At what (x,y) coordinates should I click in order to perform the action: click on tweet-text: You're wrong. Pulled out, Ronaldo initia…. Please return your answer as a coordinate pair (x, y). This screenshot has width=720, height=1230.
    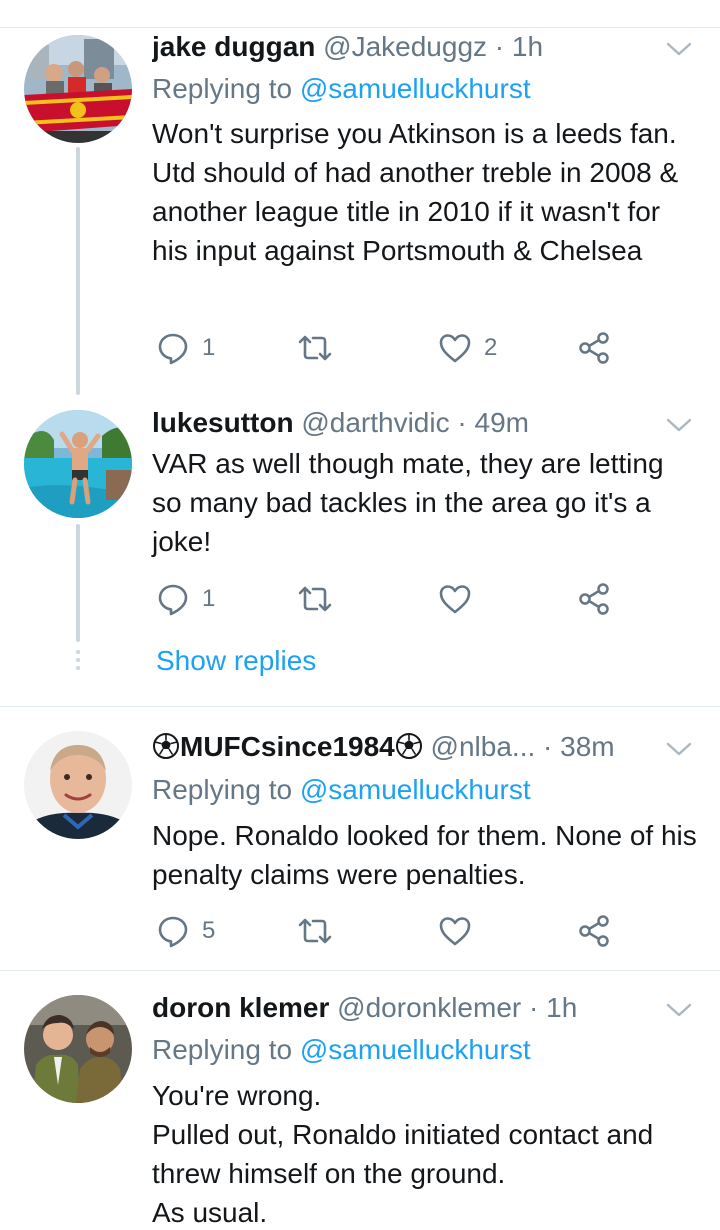
    Looking at the image, I should click on (426, 1153).